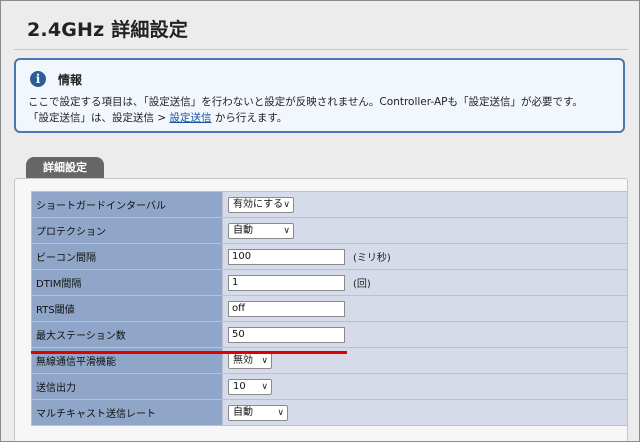 This screenshot has width=640, height=442. Describe the element at coordinates (127, 204) in the screenshot. I see `short-guard-interval-label: ショートガードインターバル` at that location.